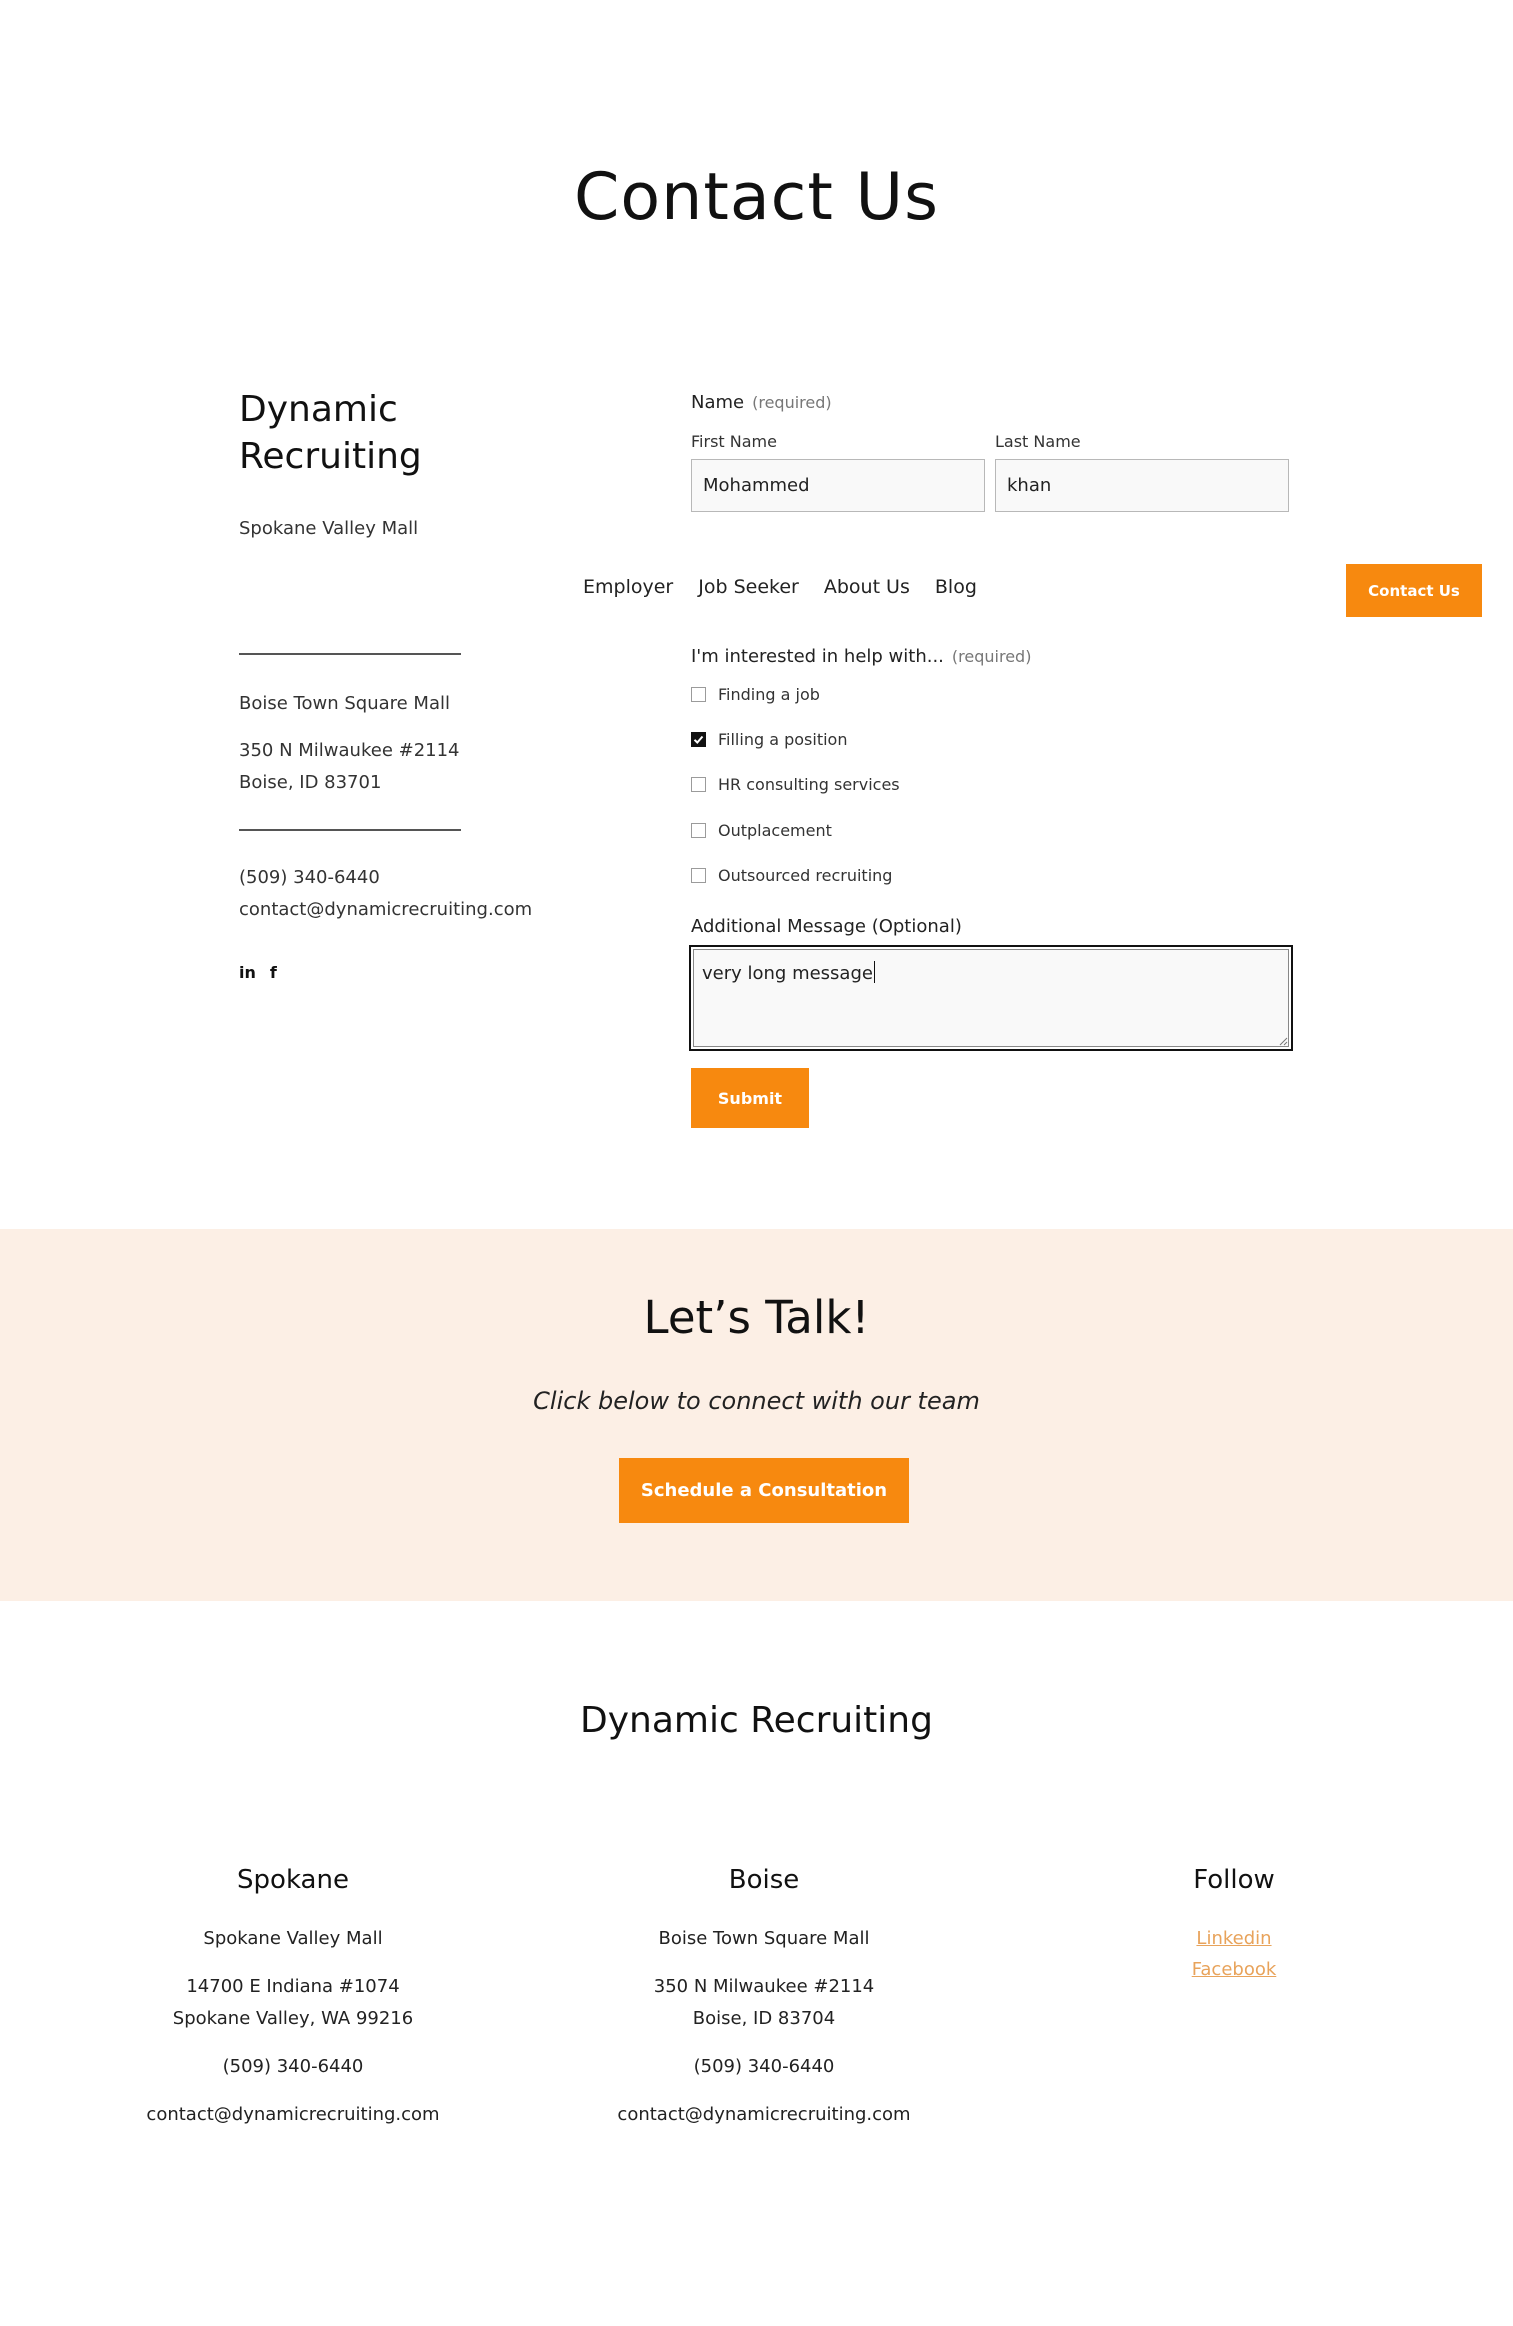 This screenshot has height=2326, width=1513. Describe the element at coordinates (1234, 1969) in the screenshot. I see `footer-link-facebook: Facebook` at that location.